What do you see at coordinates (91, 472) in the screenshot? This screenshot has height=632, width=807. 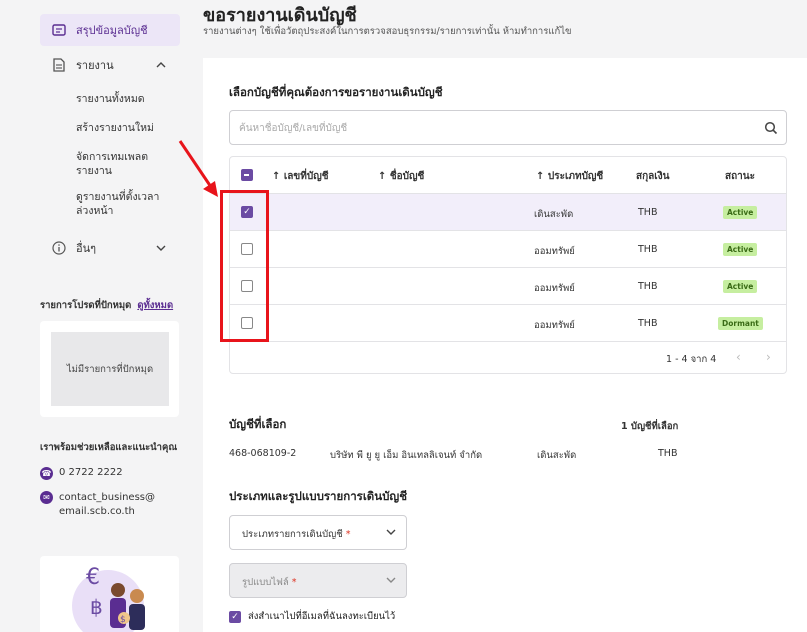 I see `phone-number: 0 2722 2222` at bounding box center [91, 472].